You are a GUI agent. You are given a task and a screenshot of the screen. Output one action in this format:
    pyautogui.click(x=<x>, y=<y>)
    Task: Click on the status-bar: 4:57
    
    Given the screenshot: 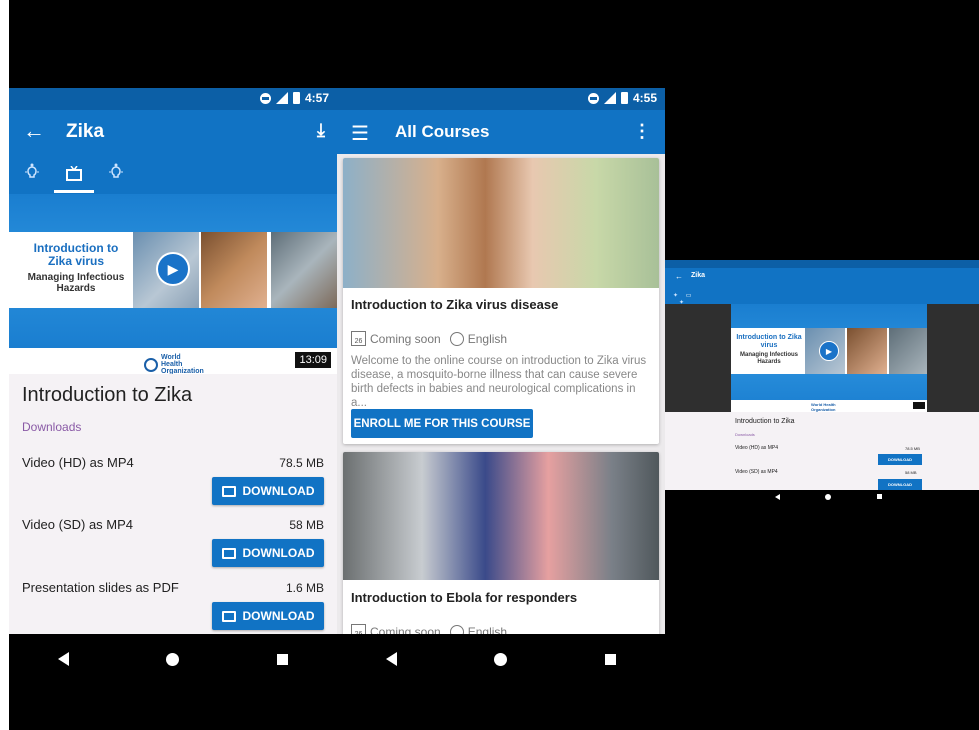 What is the action you would take?
    pyautogui.click(x=173, y=99)
    